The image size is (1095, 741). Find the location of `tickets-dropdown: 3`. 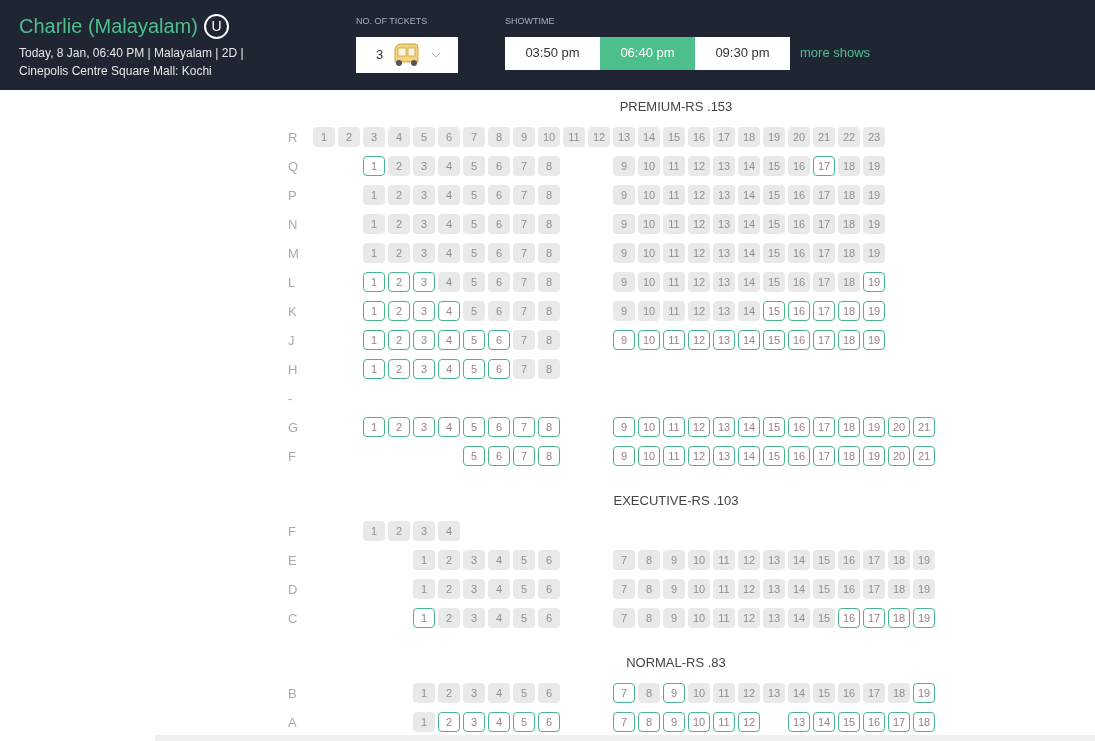

tickets-dropdown: 3 is located at coordinates (407, 54).